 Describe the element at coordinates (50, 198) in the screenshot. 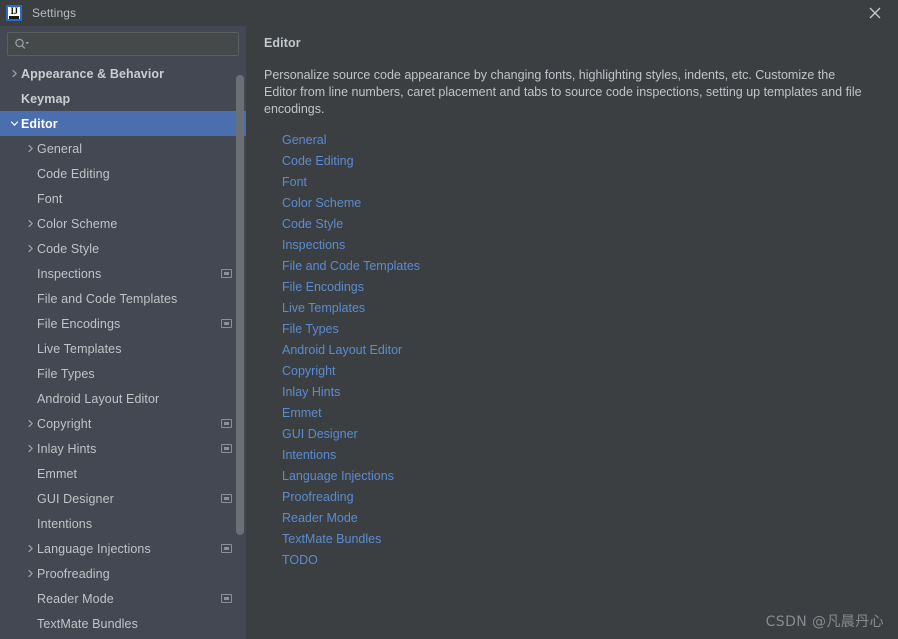

I see `sidebar-item-label: Font` at that location.